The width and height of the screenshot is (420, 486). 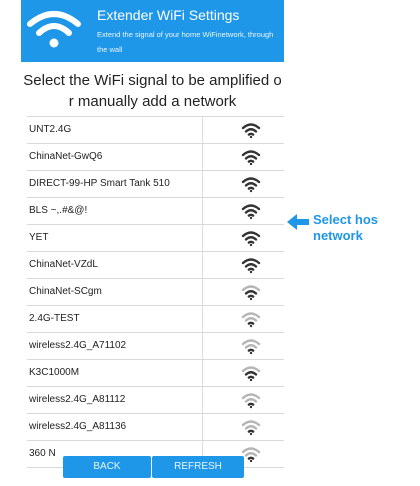 I want to click on network-row: 2.4G-TEST, so click(x=155, y=319).